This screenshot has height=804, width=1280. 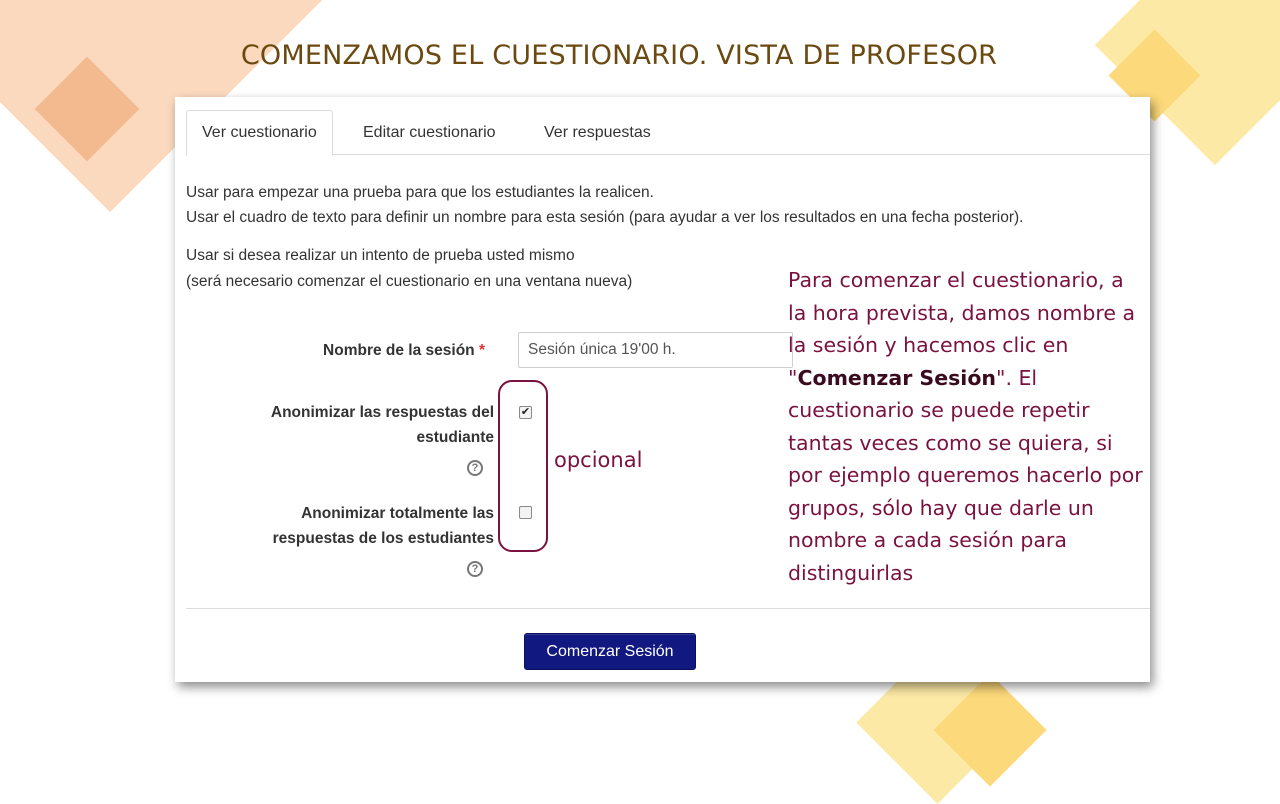 I want to click on optional-bracket, so click(x=523, y=466).